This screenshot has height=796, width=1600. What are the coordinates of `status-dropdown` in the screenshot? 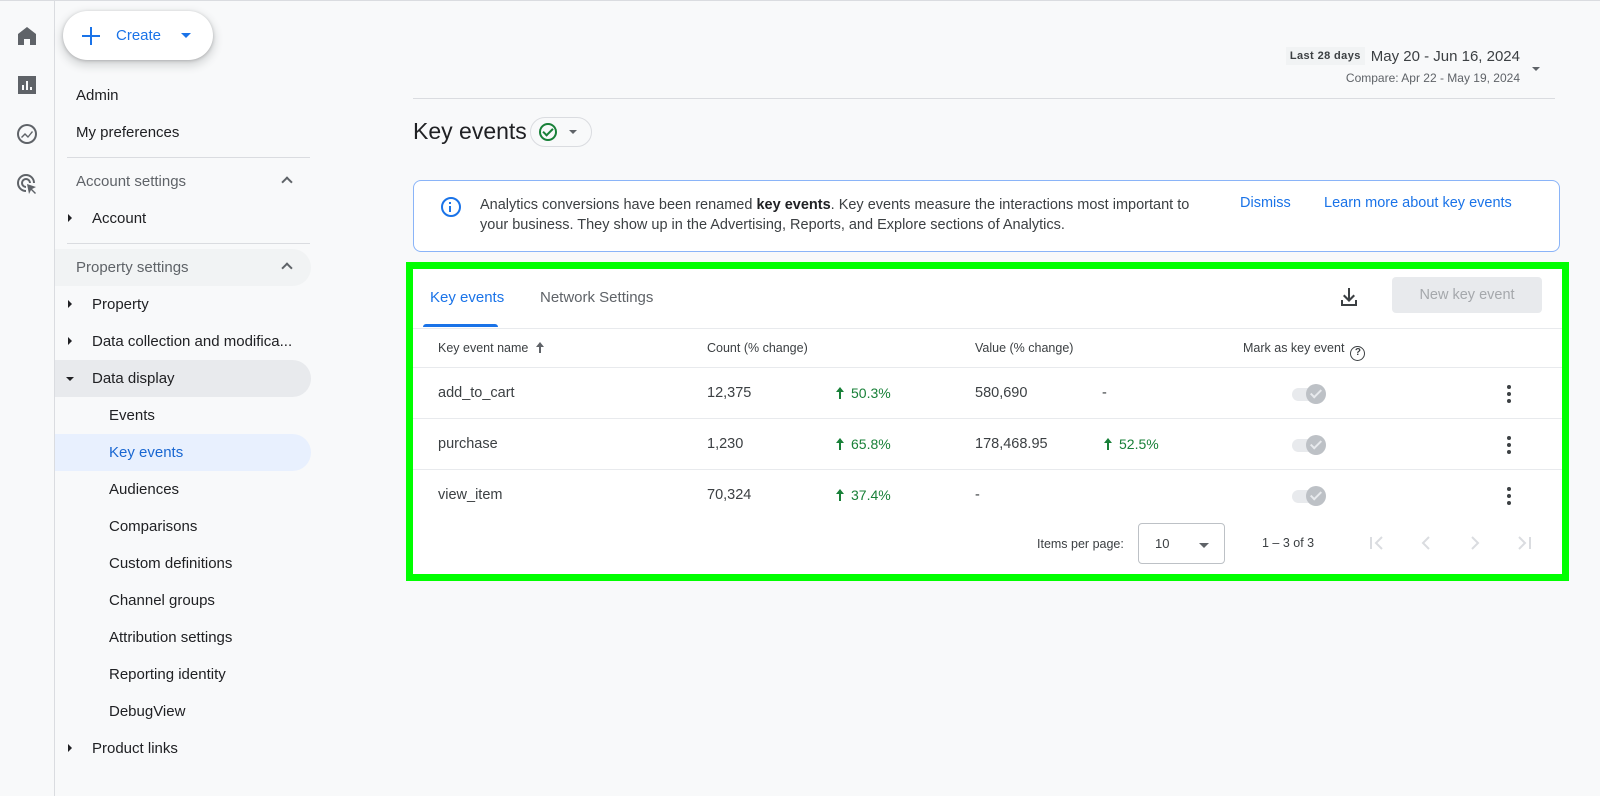 It's located at (561, 132).